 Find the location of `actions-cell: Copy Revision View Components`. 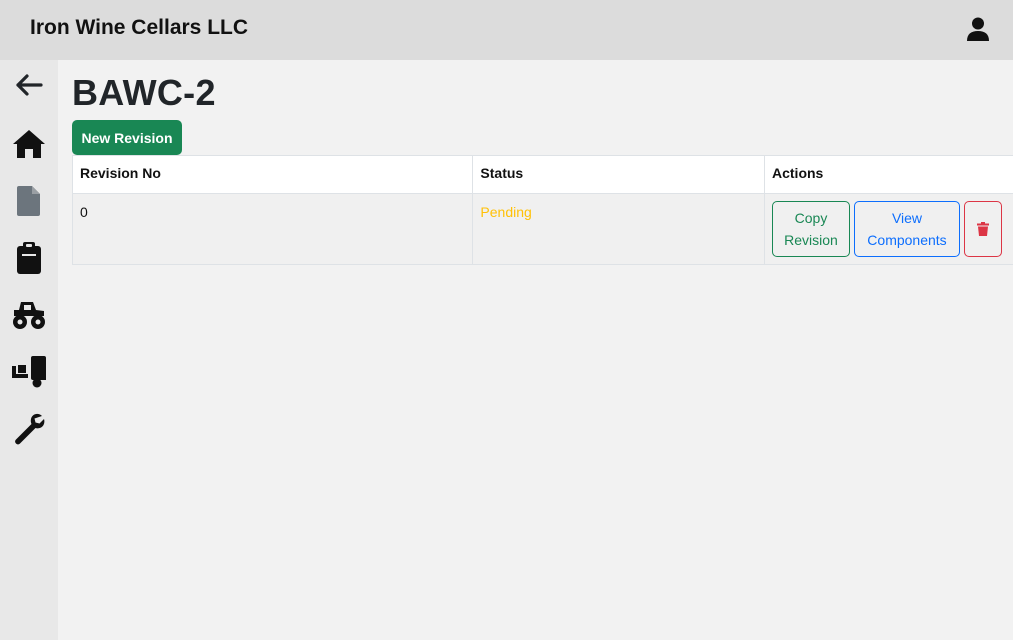

actions-cell: Copy Revision View Components is located at coordinates (888, 229).